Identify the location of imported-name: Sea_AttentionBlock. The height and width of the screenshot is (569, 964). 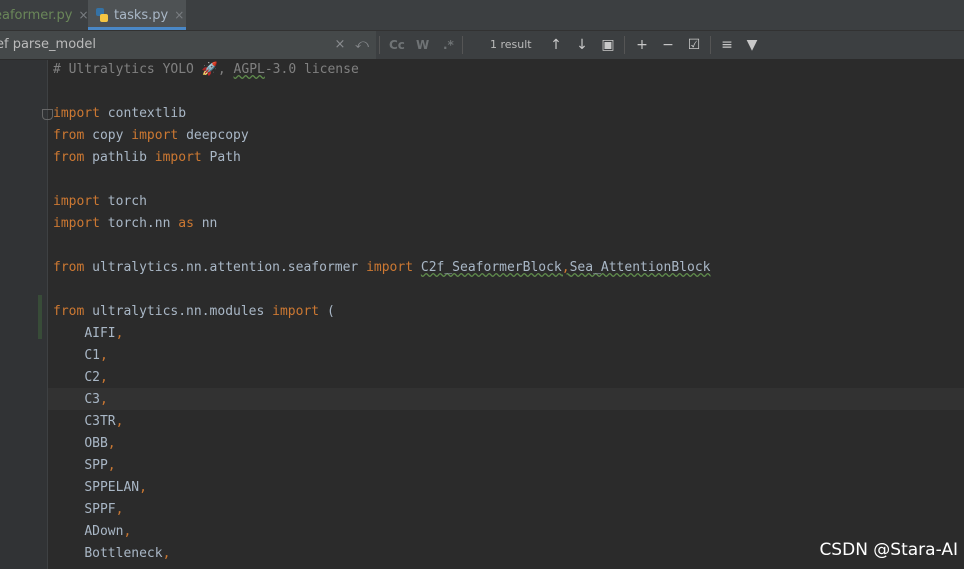
(640, 267).